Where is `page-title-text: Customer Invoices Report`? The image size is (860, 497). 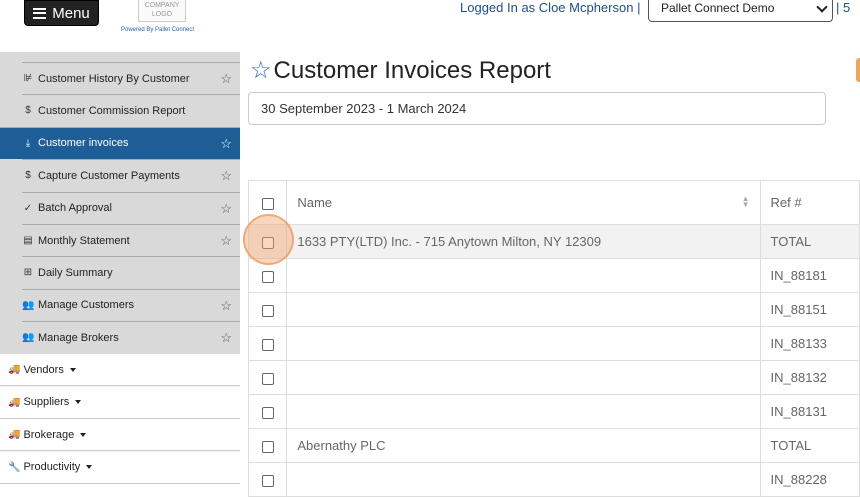
page-title-text: Customer Invoices Report is located at coordinates (412, 70).